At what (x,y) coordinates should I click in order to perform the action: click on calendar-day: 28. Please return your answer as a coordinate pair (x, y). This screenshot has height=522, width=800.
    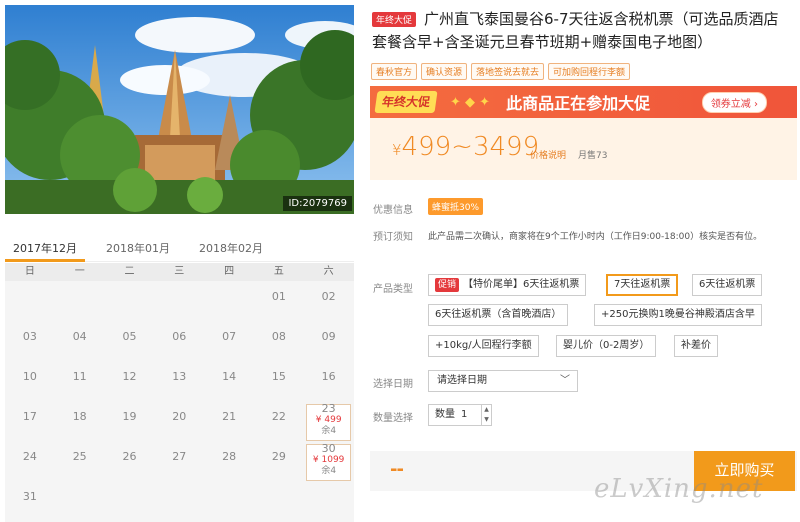
    Looking at the image, I should click on (229, 461).